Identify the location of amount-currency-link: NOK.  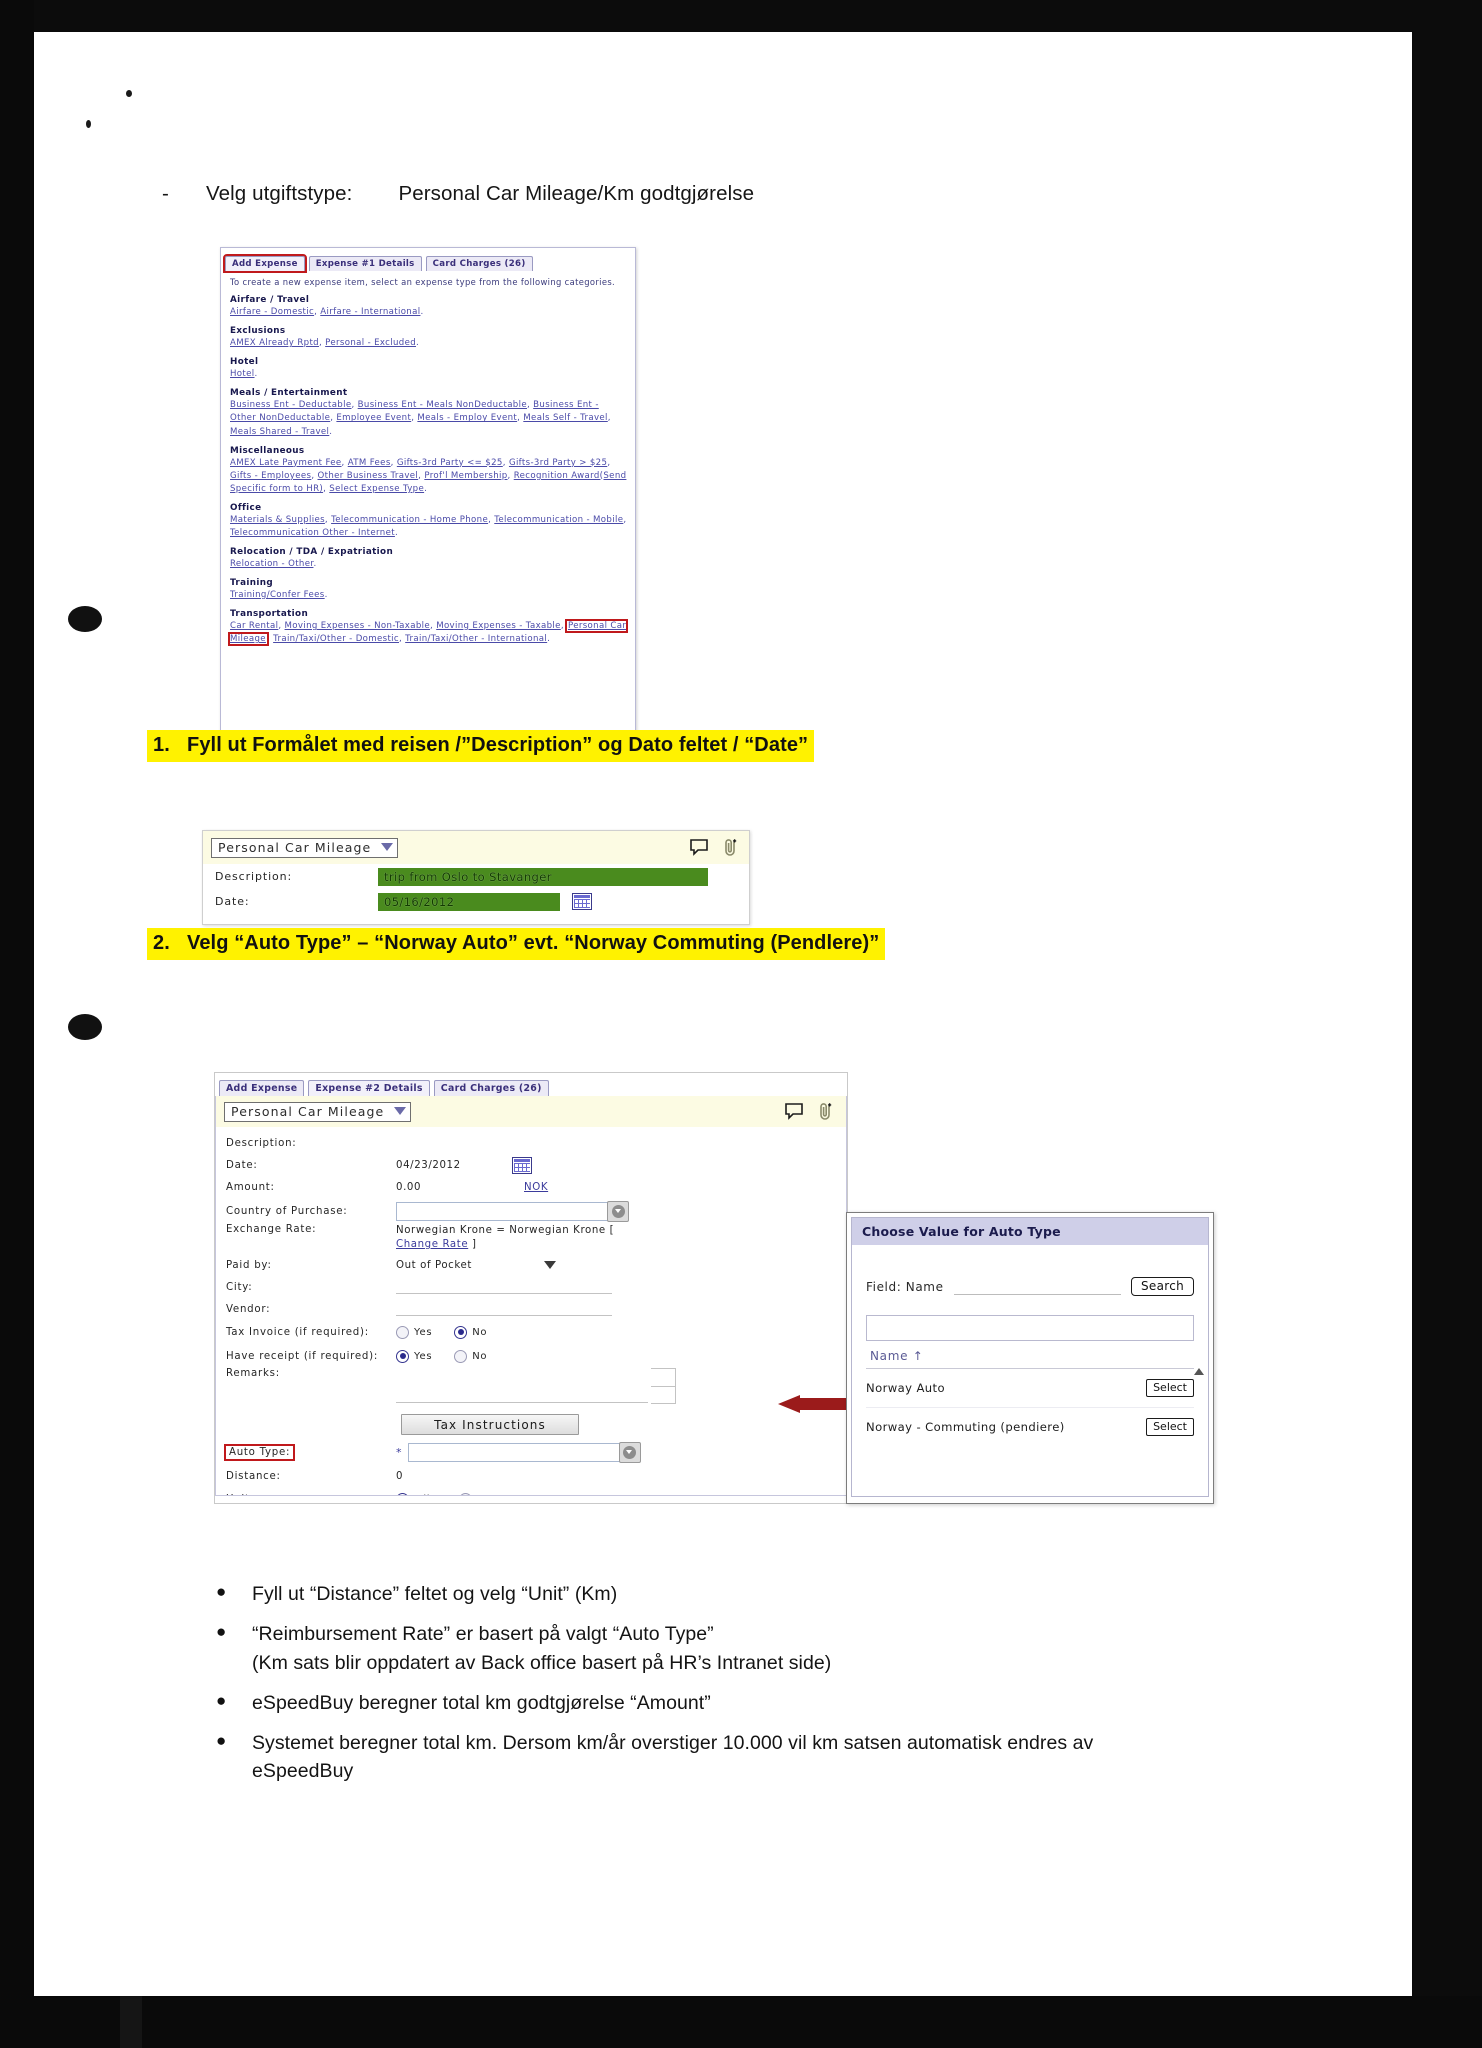
(536, 1187).